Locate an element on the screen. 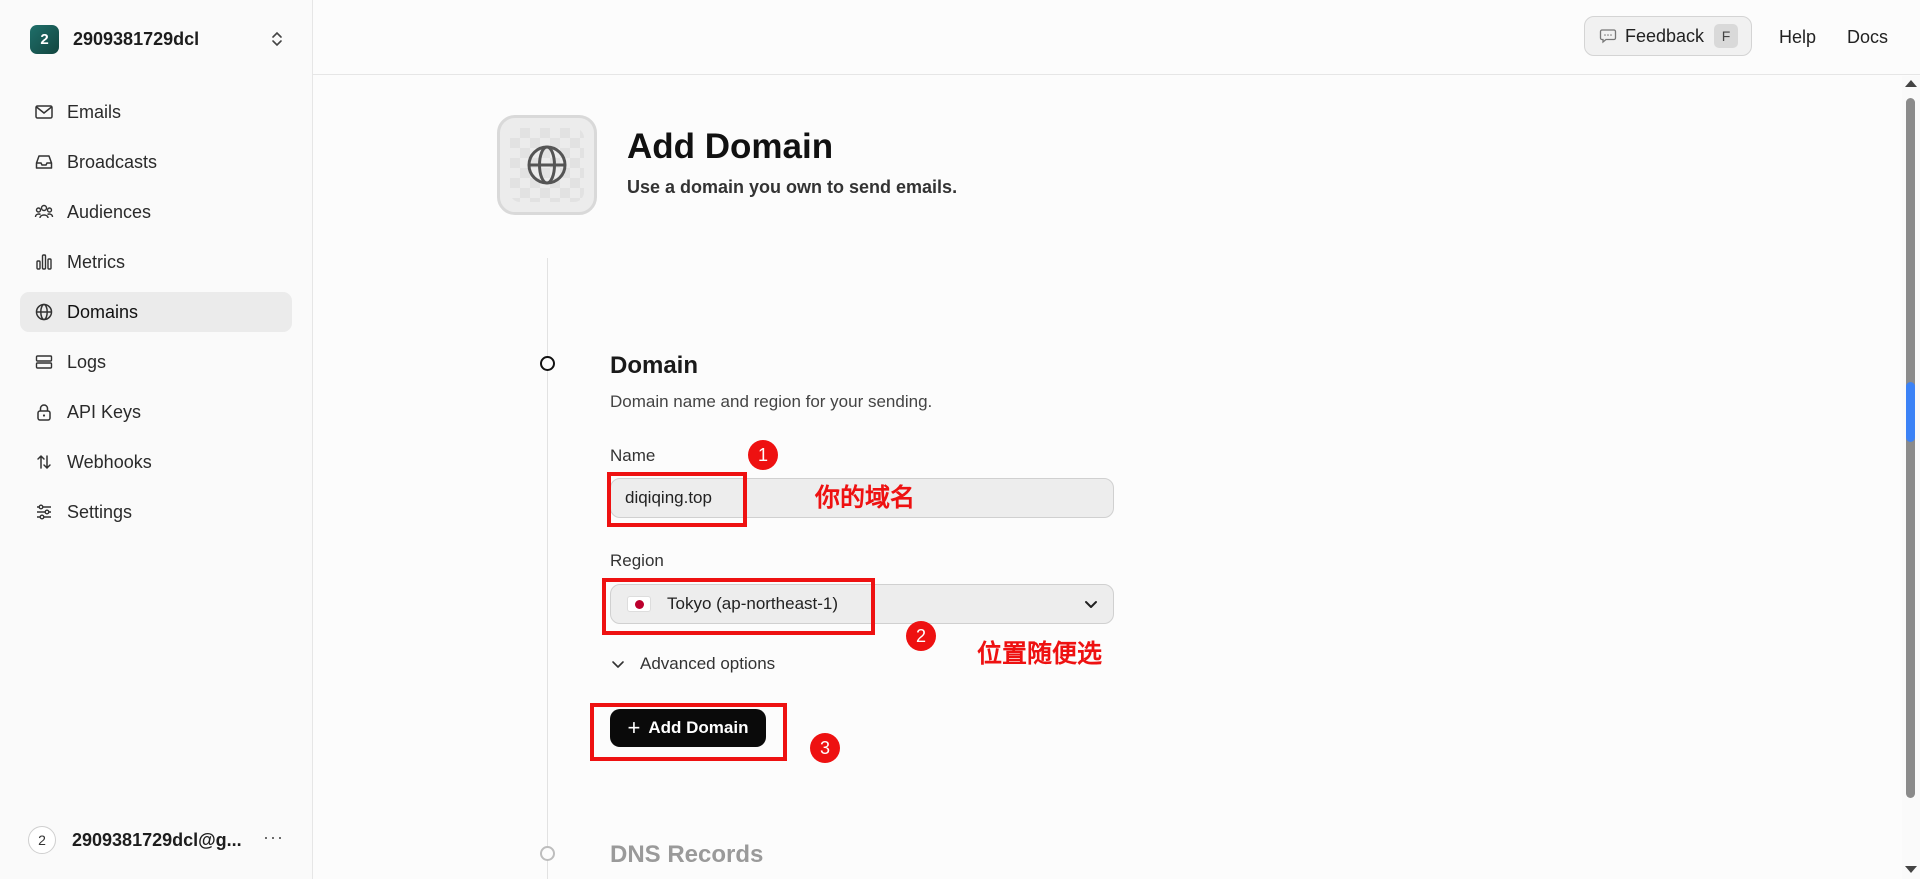  sidebar-item-domains: Domains is located at coordinates (156, 312).